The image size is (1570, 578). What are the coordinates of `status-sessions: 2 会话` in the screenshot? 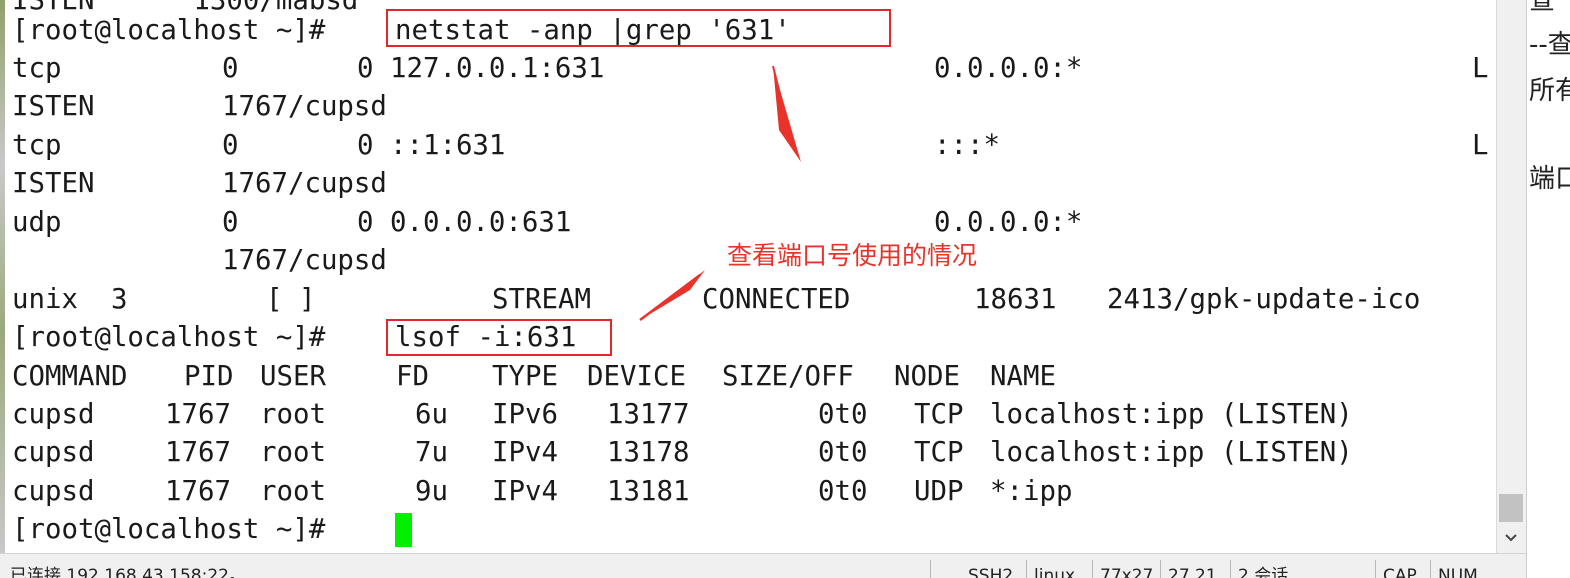 It's located at (1263, 572).